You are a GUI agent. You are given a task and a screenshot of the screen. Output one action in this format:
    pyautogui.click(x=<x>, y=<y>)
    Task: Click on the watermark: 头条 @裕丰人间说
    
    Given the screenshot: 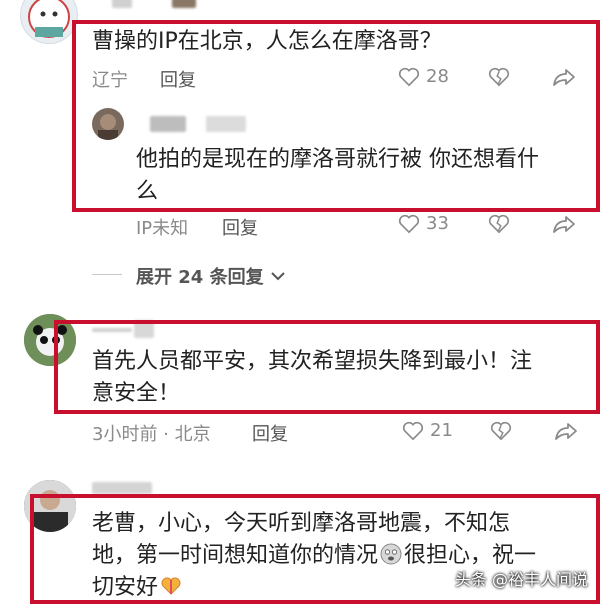 What is the action you would take?
    pyautogui.click(x=521, y=579)
    